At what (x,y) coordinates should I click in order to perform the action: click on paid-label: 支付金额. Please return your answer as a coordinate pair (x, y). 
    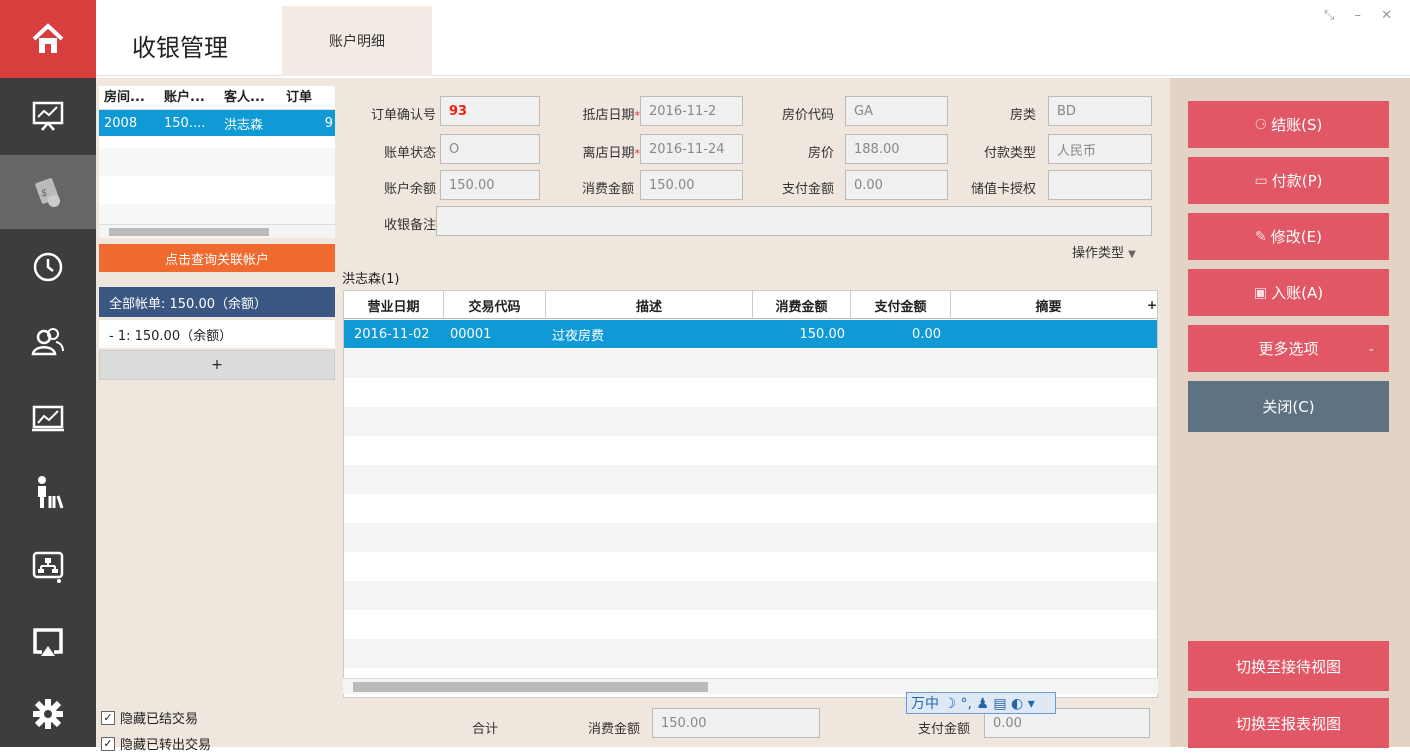
    Looking at the image, I should click on (807, 189).